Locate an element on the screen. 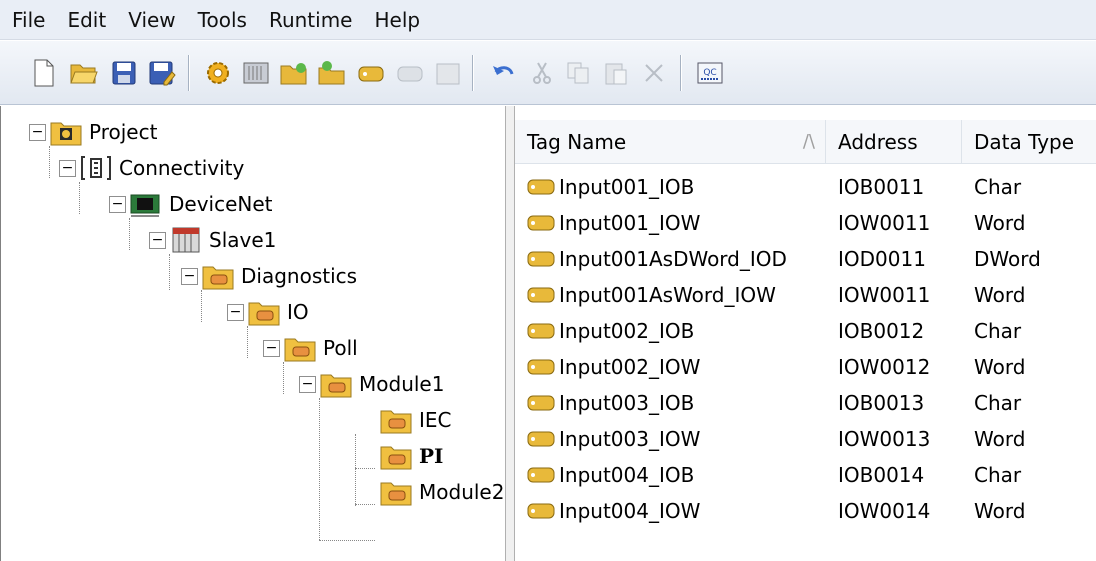 The height and width of the screenshot is (561, 1096). address-cell: IOD0011 is located at coordinates (882, 259).